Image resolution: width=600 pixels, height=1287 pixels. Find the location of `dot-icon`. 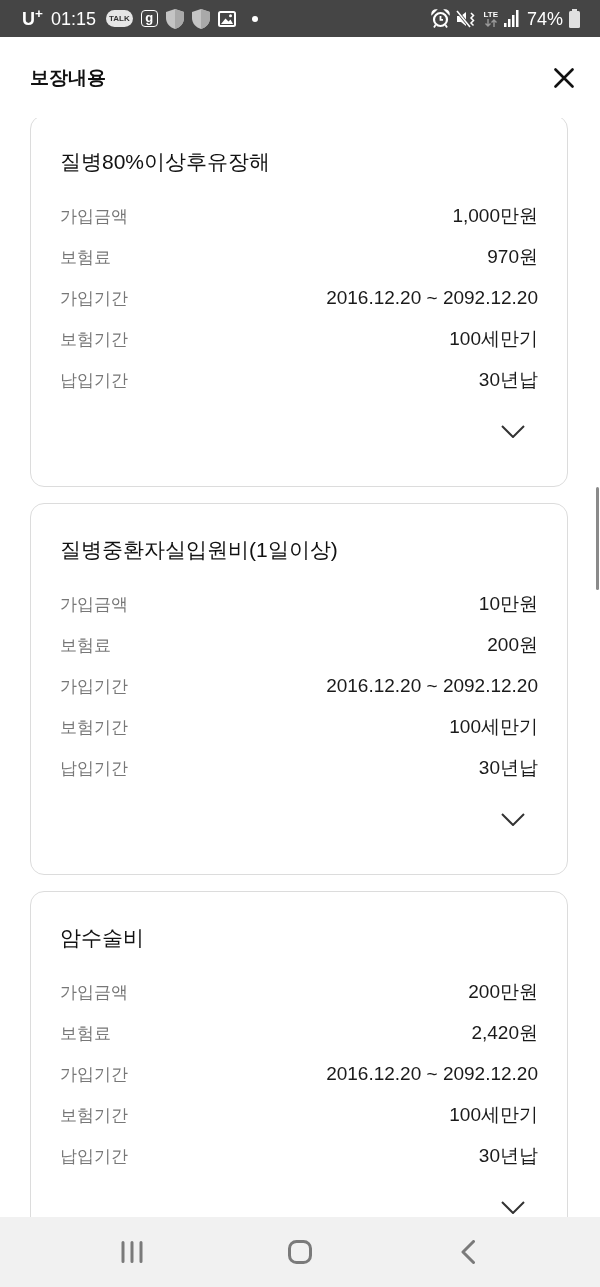

dot-icon is located at coordinates (254, 18).